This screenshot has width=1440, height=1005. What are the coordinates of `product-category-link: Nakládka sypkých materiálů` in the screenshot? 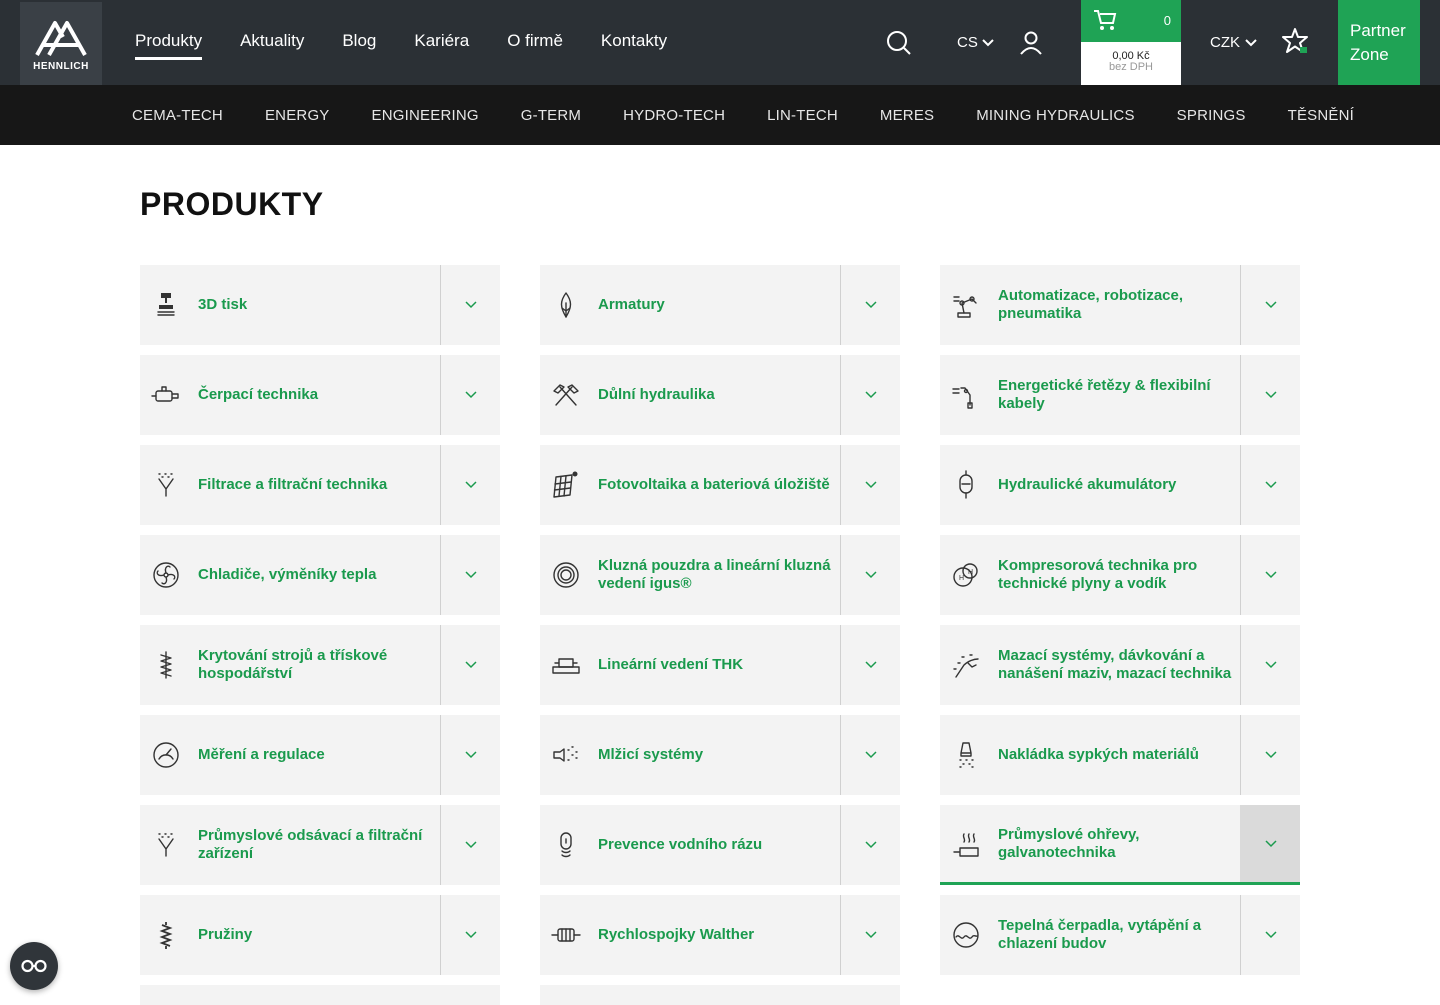 It's located at (1090, 755).